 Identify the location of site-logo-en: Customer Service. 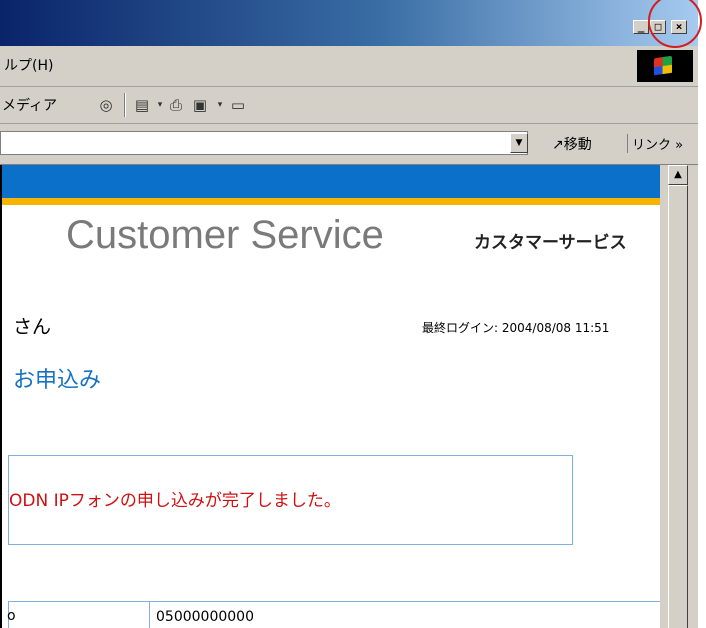
(225, 235).